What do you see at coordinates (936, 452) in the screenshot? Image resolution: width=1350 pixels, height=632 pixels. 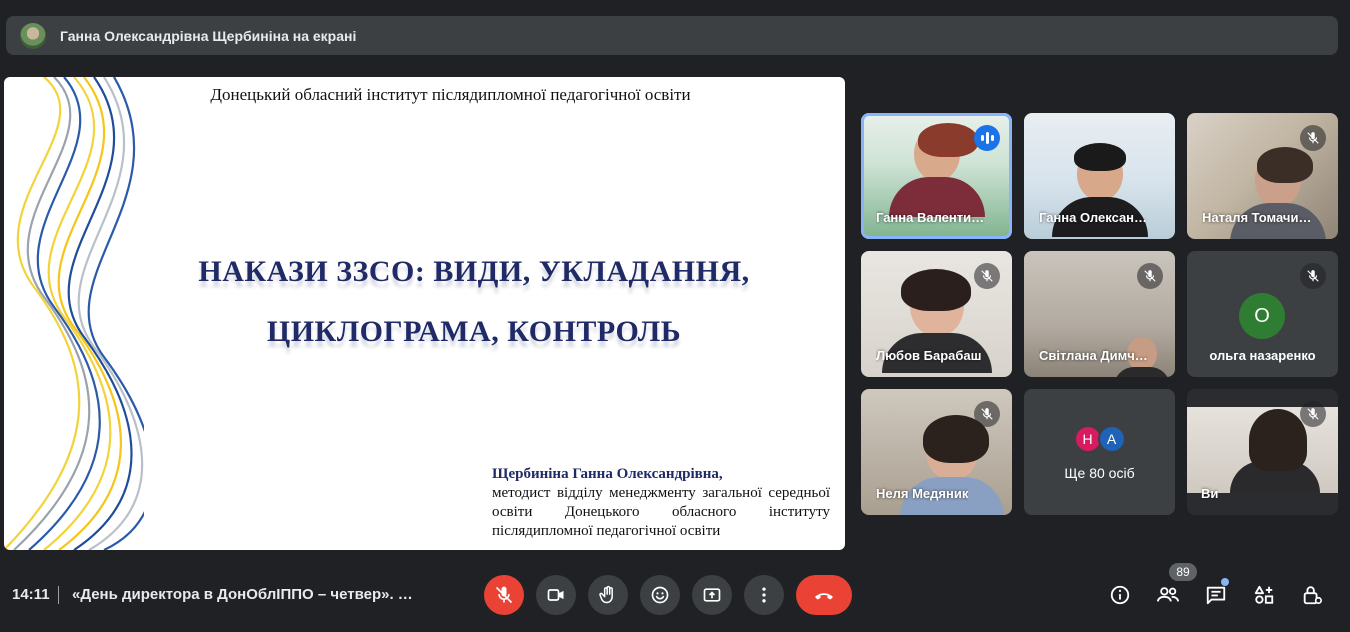 I see `participant-tile: Неля Медяник` at bounding box center [936, 452].